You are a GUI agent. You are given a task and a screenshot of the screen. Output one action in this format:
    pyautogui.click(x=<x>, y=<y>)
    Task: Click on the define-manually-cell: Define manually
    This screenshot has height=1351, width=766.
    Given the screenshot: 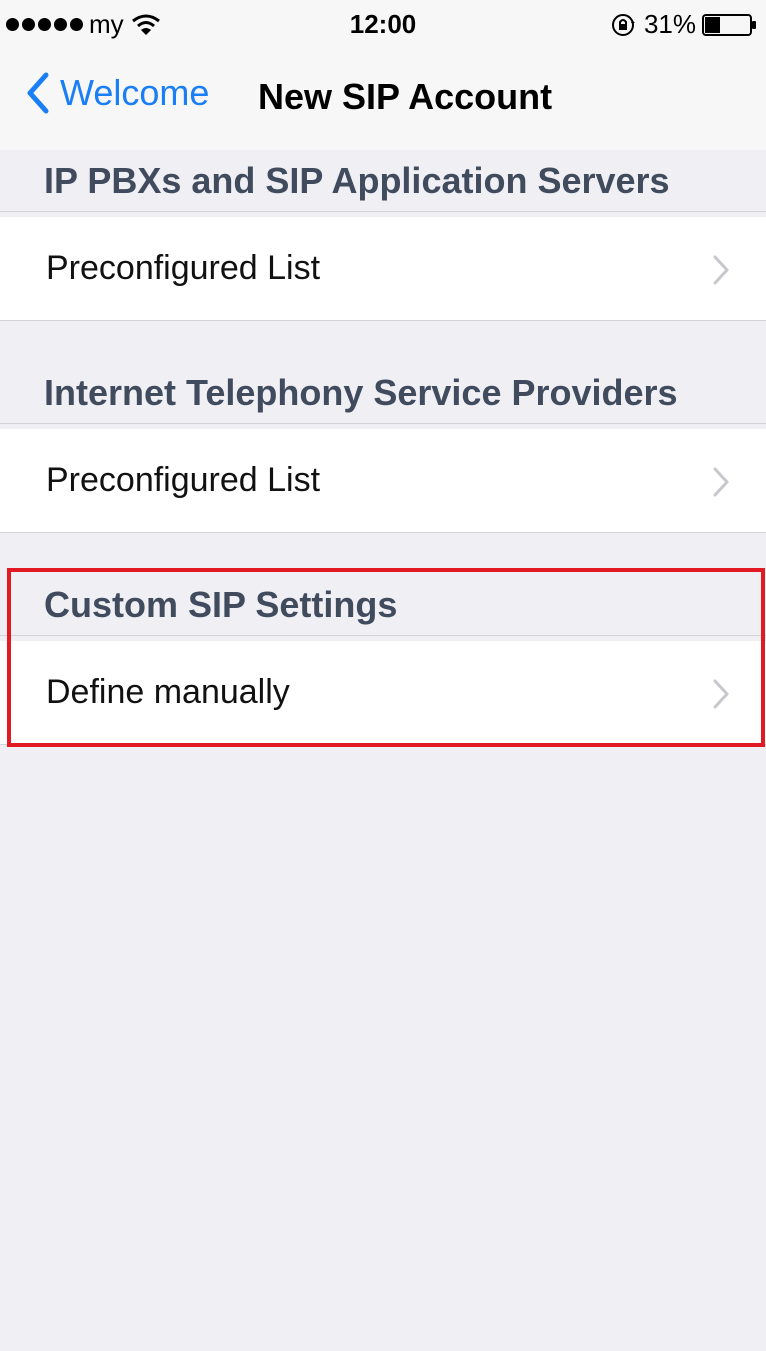 What is the action you would take?
    pyautogui.click(x=383, y=693)
    